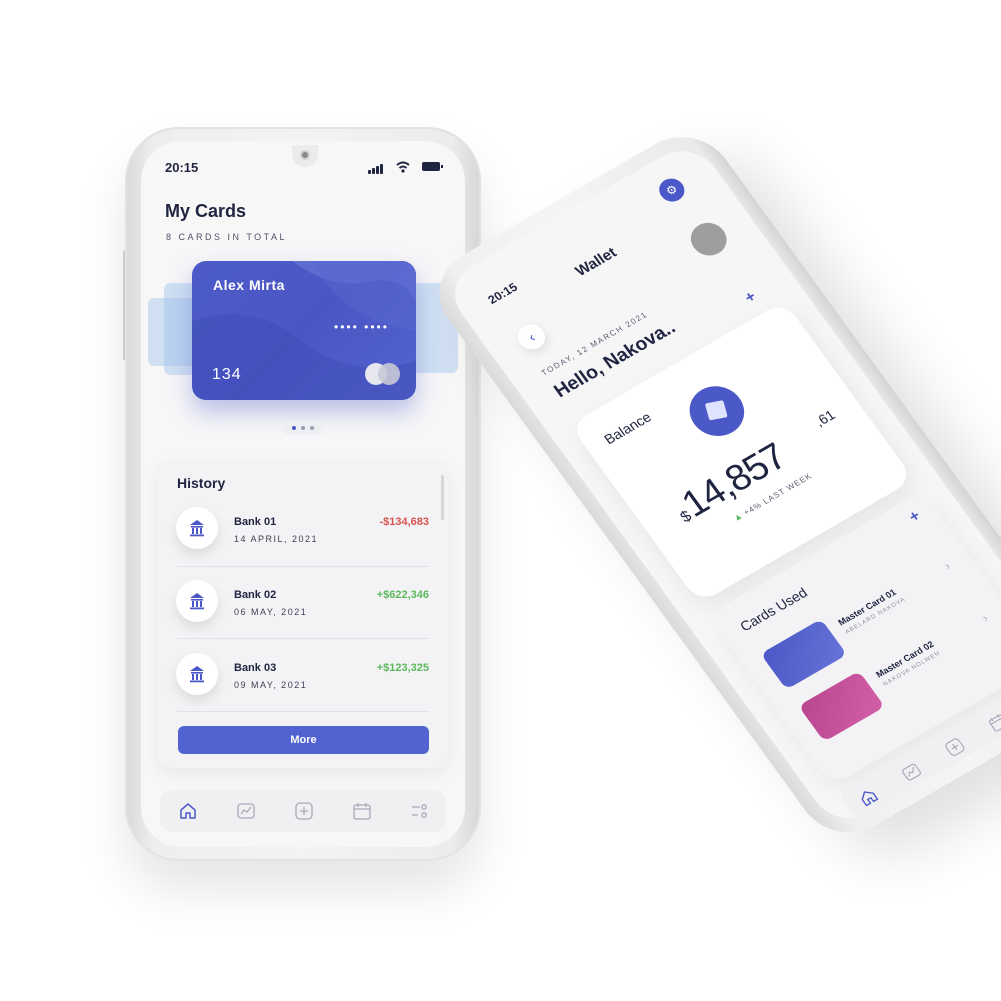 The height and width of the screenshot is (1001, 1001). I want to click on history-date: 09 MAY, 2021, so click(271, 685).